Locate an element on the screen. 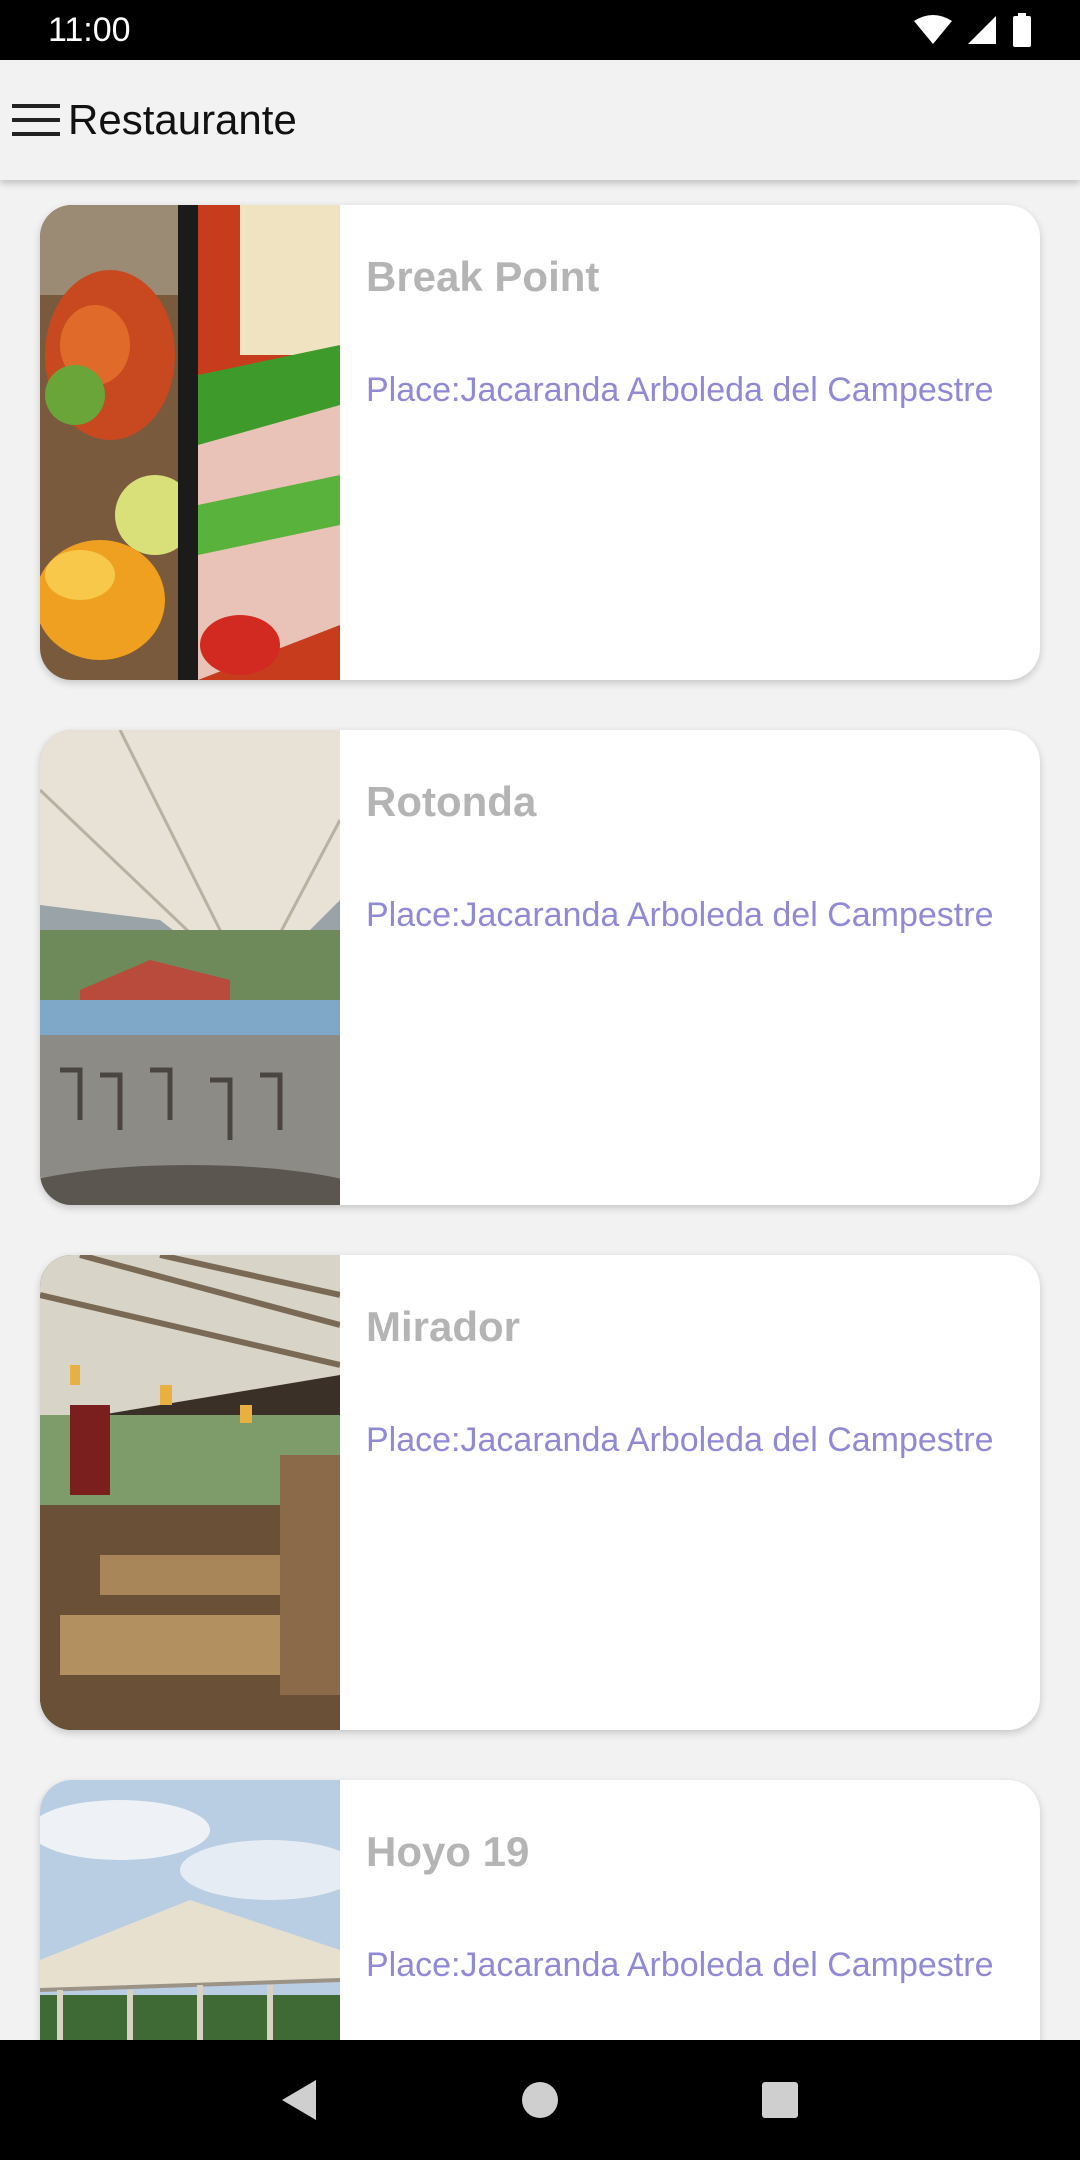 This screenshot has height=2160, width=1080. restaurant-name: Hoyo 19 is located at coordinates (448, 1851).